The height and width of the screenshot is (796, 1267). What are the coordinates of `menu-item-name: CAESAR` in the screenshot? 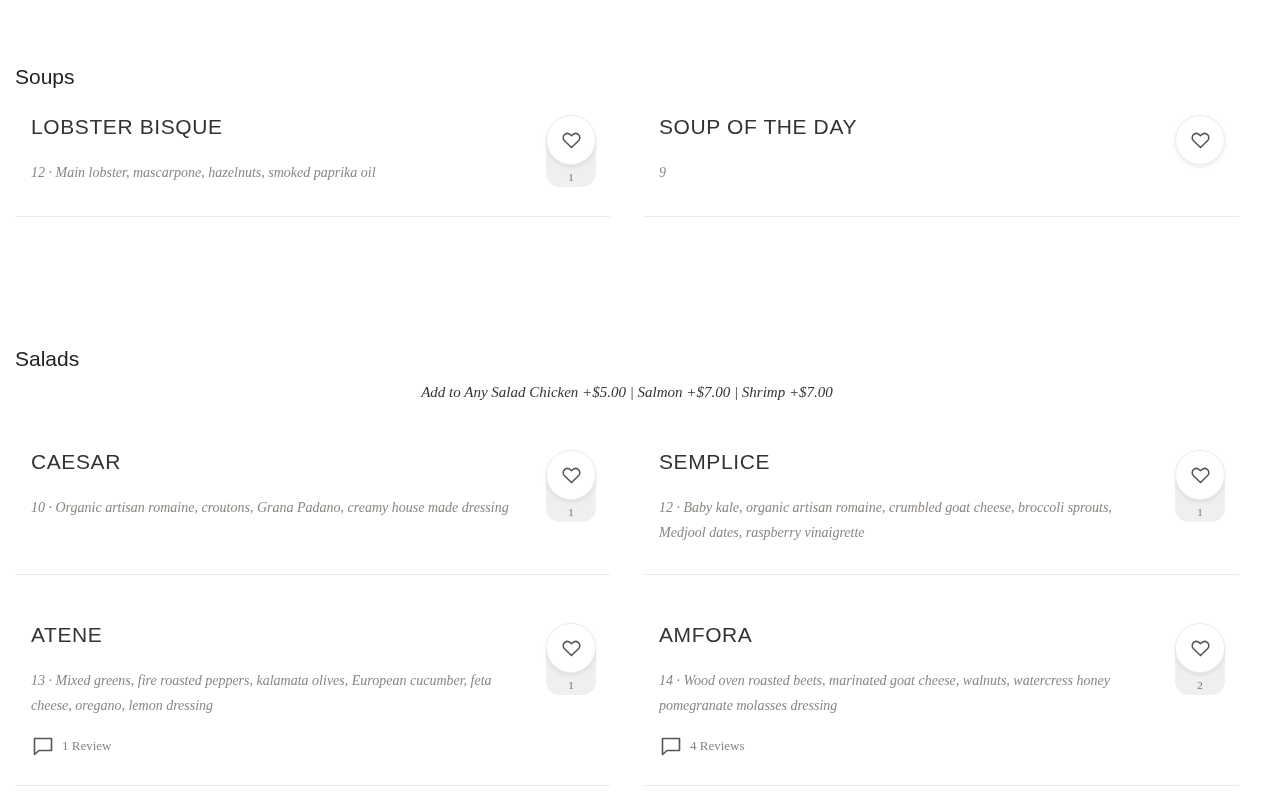 It's located at (76, 462).